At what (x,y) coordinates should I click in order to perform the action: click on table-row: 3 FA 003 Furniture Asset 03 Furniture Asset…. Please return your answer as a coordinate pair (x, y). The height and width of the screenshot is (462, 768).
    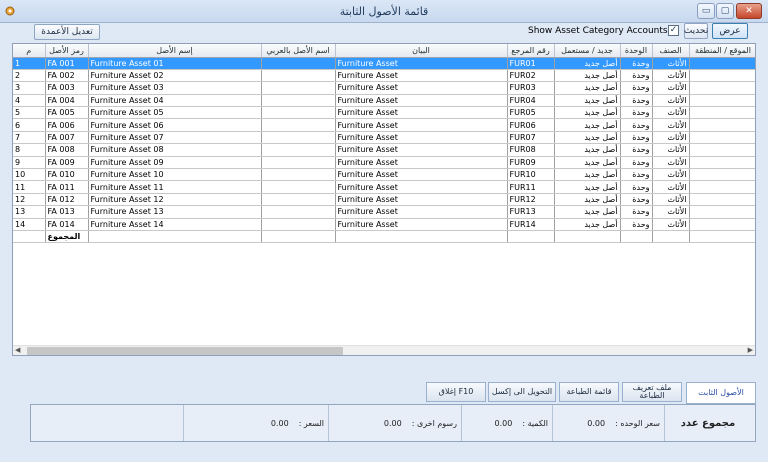
    Looking at the image, I should click on (384, 88).